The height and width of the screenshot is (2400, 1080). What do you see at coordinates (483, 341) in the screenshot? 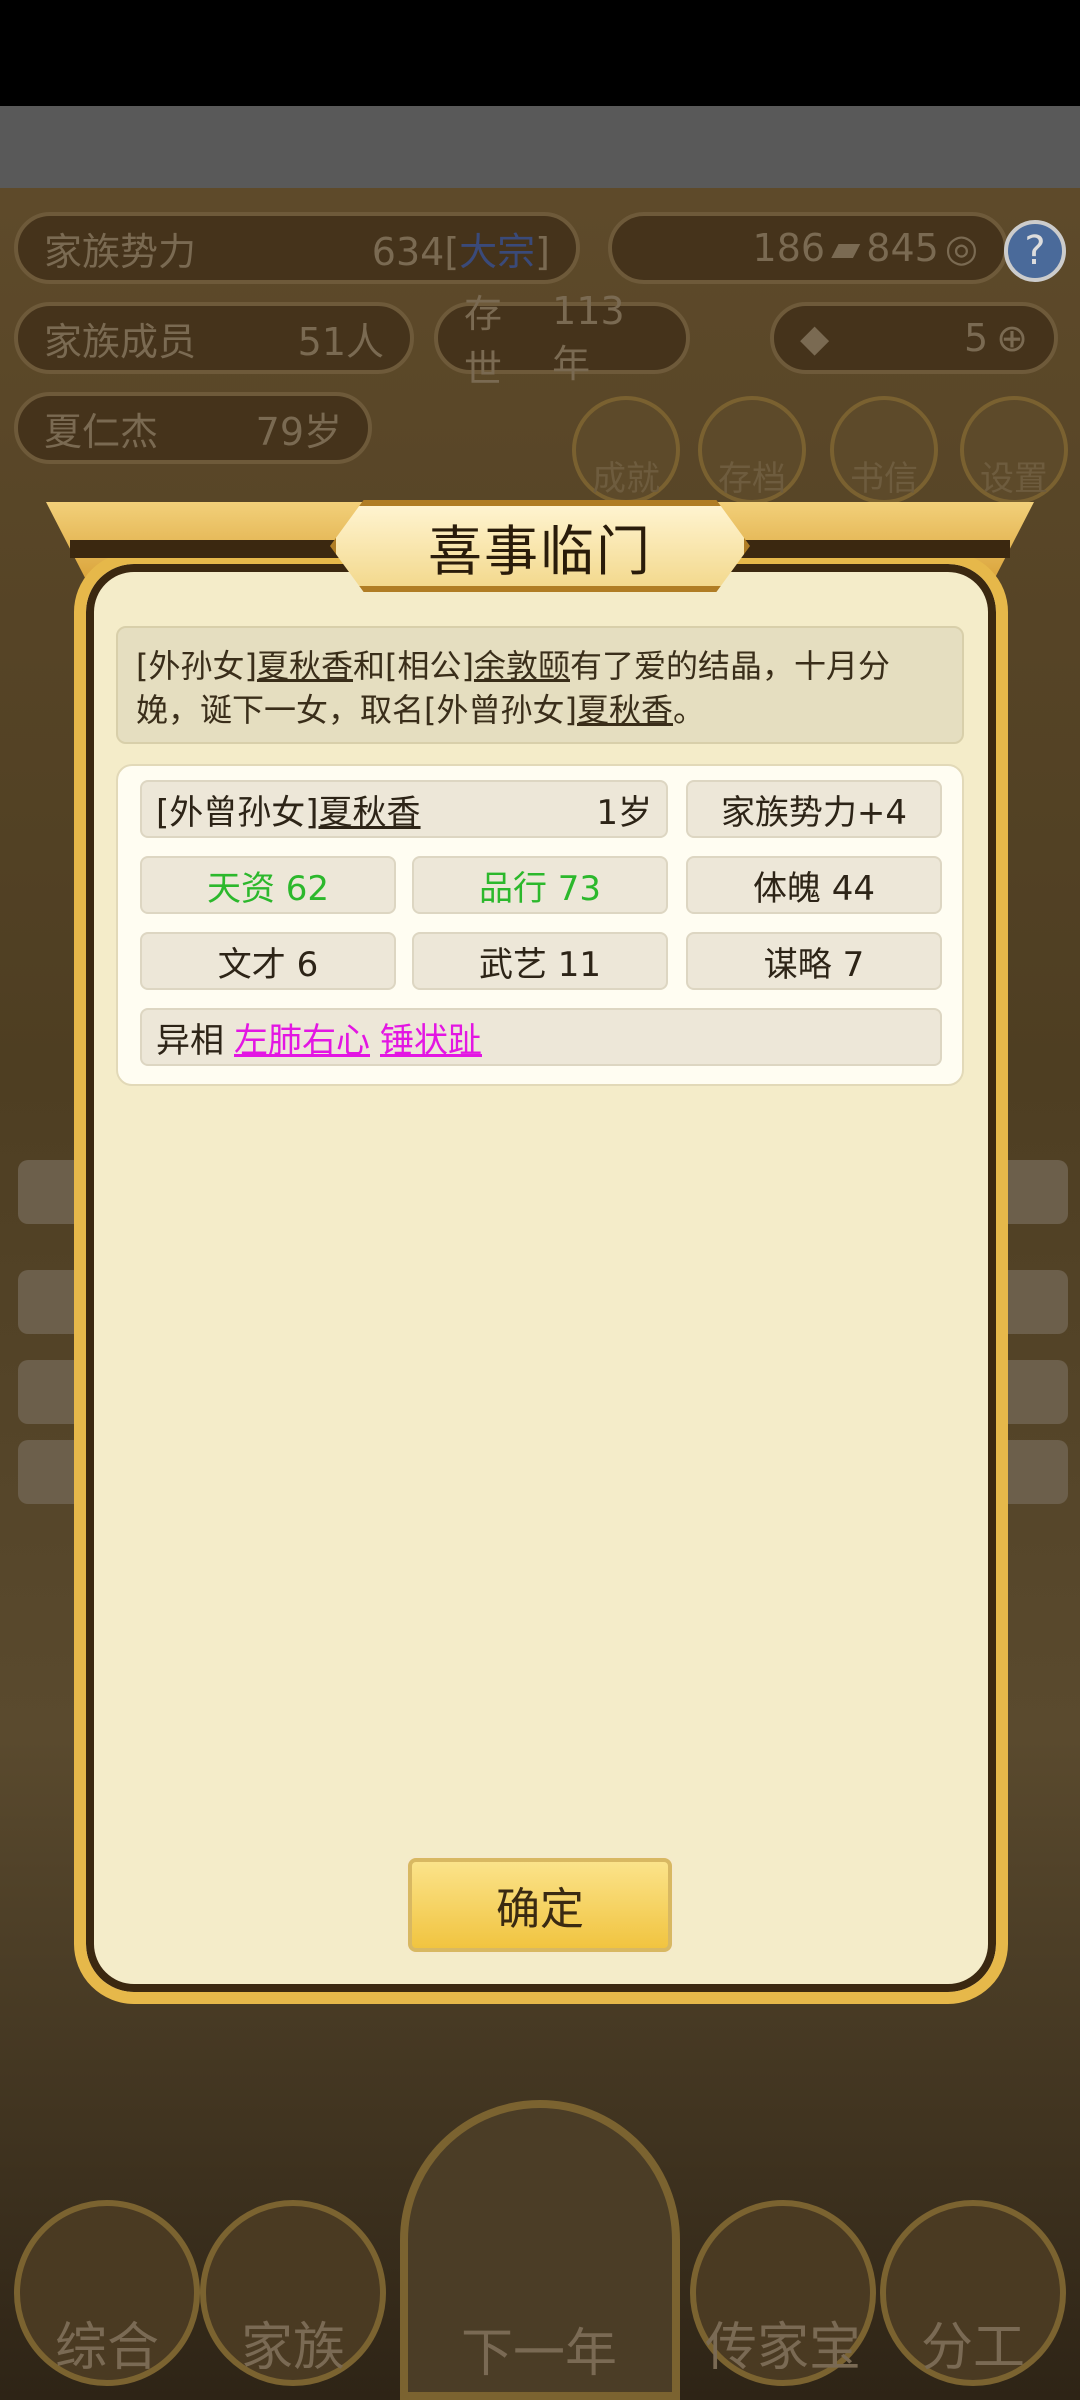
I see `existence-label: 存世` at bounding box center [483, 341].